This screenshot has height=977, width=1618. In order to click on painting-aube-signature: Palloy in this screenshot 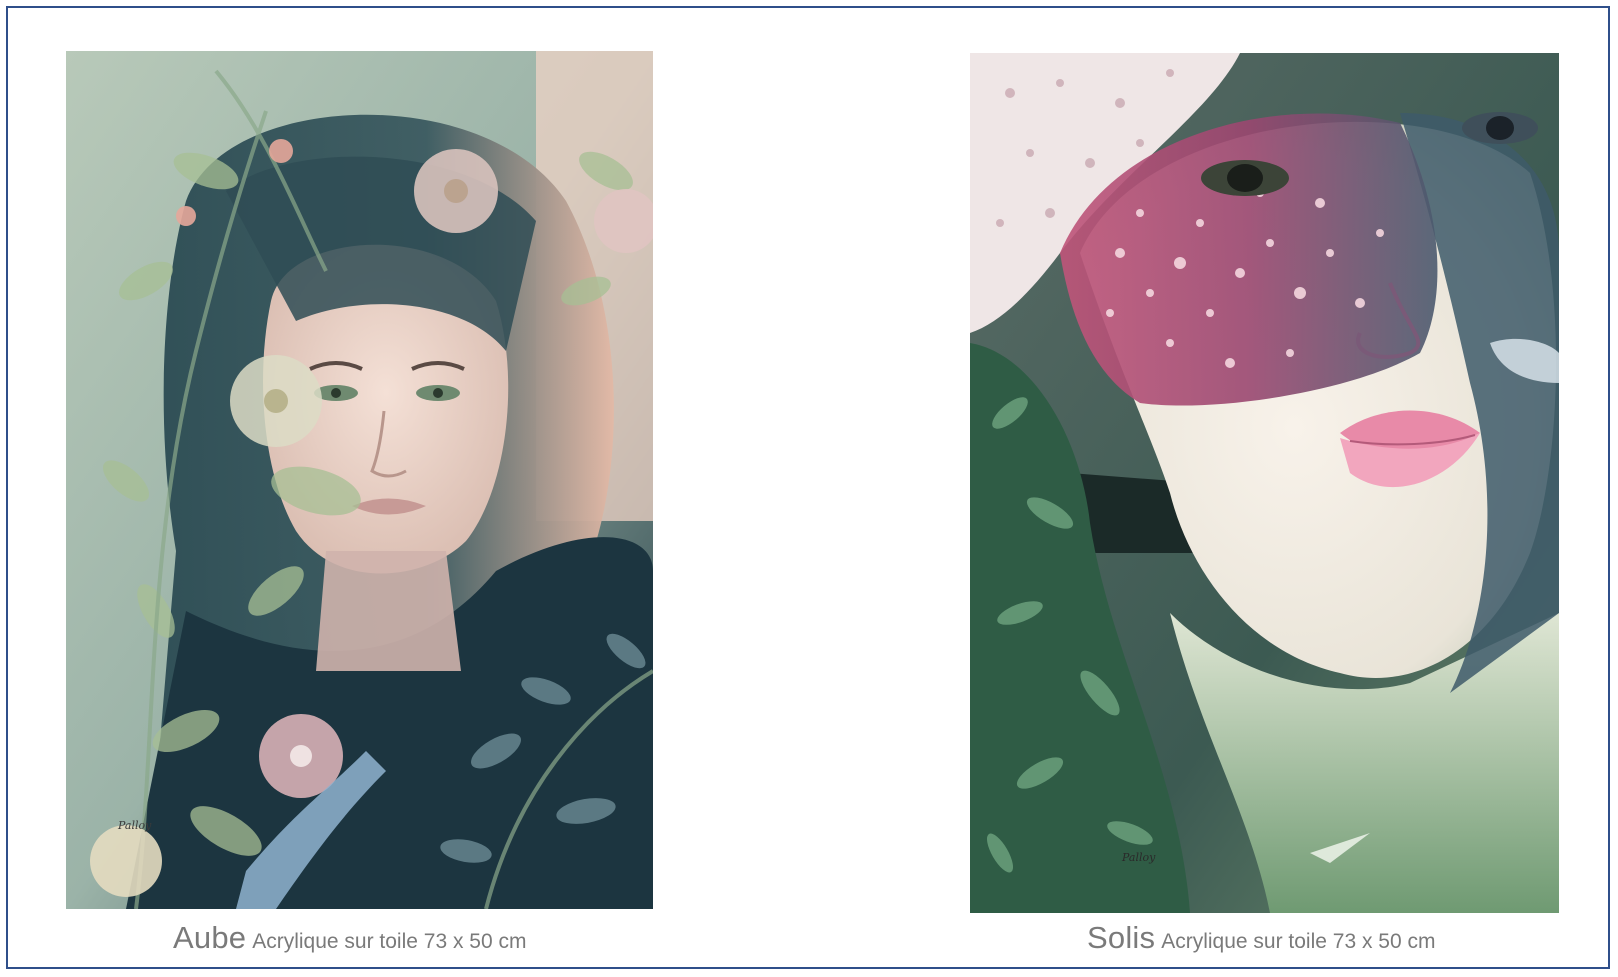, I will do `click(134, 825)`.